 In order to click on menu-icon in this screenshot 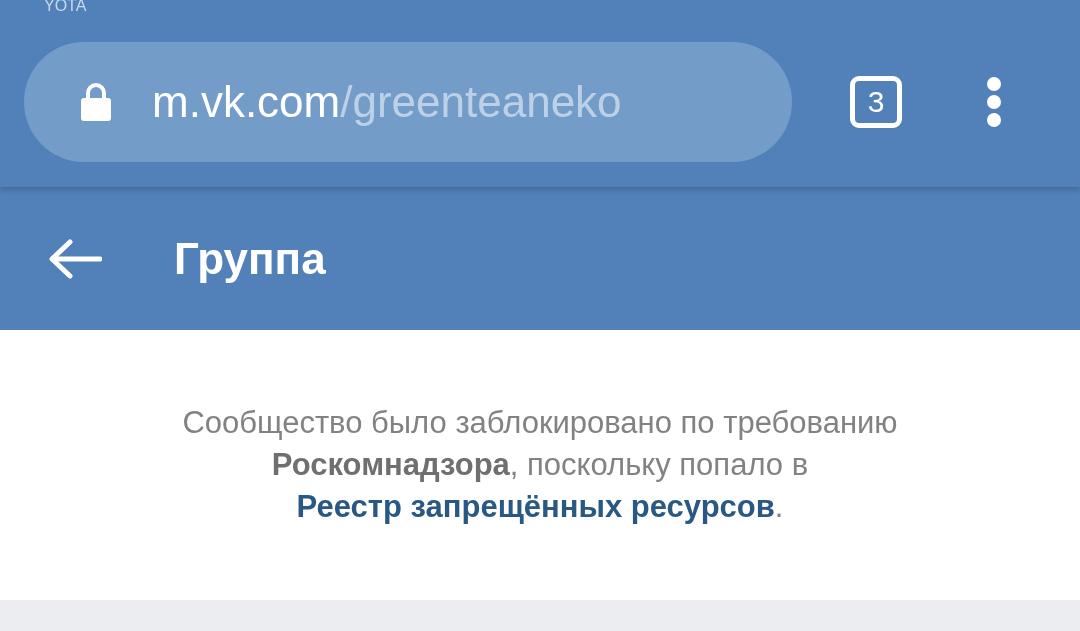, I will do `click(994, 102)`.